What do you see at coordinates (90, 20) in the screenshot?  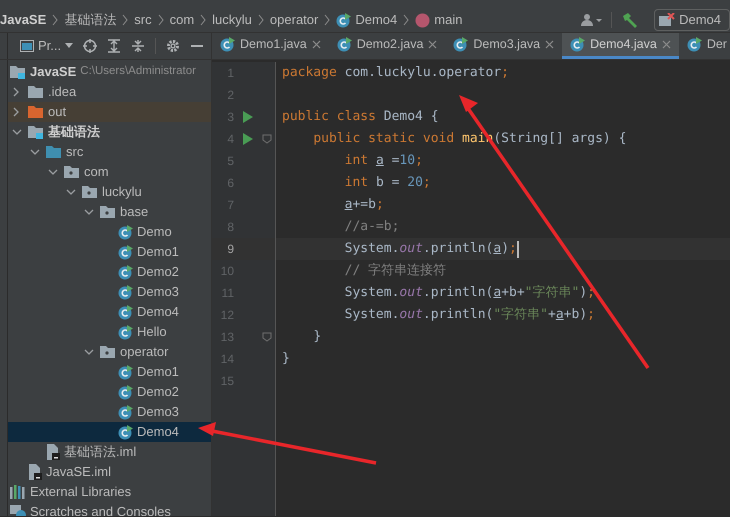 I see `breadcrumb: 基础语法` at bounding box center [90, 20].